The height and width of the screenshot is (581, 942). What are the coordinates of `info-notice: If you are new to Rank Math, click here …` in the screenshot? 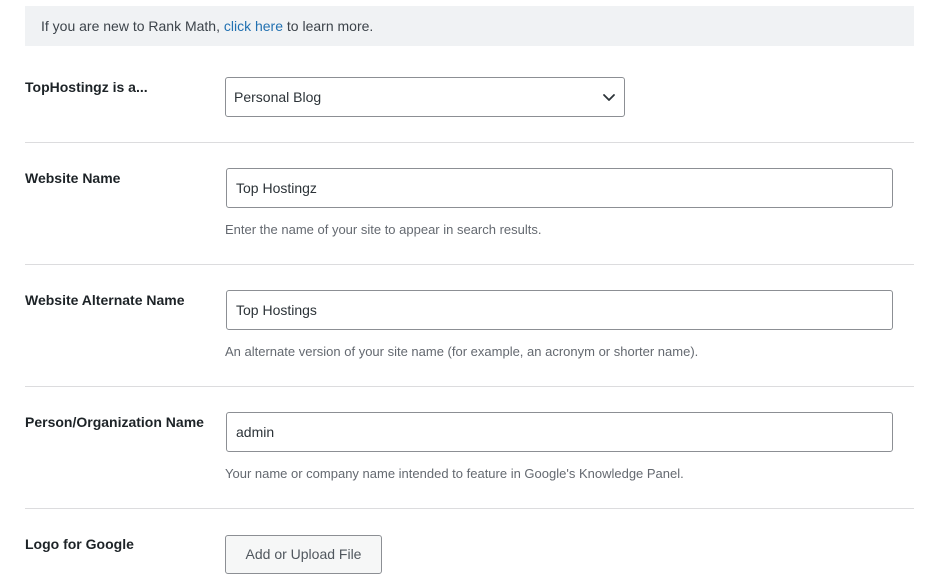 It's located at (469, 26).